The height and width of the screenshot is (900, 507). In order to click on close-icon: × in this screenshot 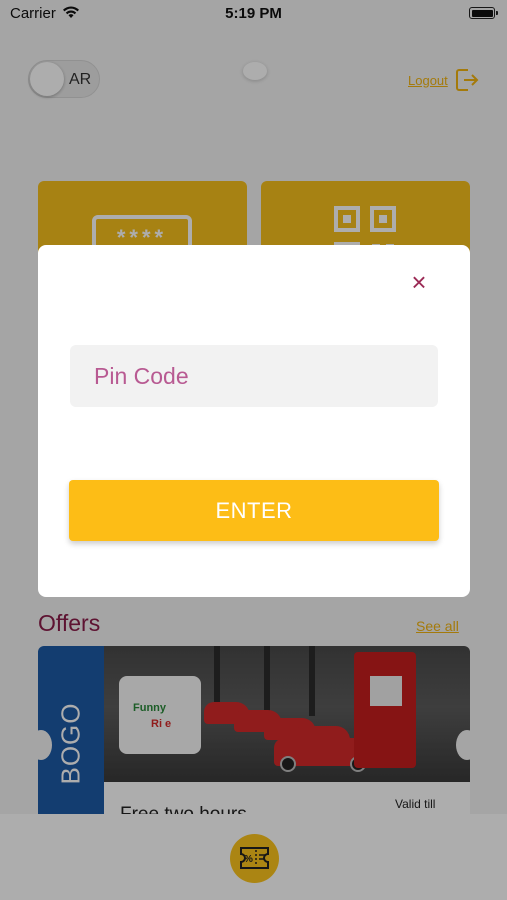, I will do `click(419, 282)`.